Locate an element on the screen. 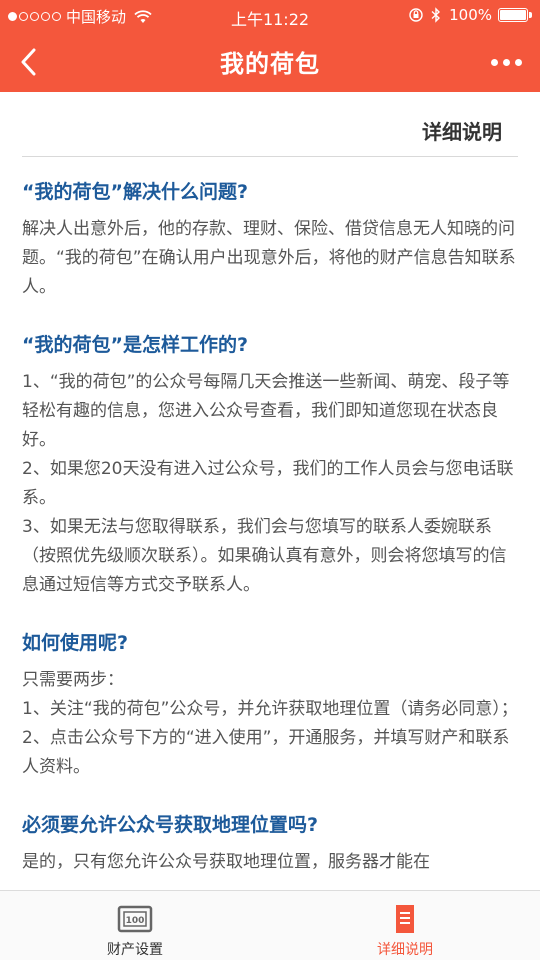 The height and width of the screenshot is (960, 540). navigation-bar: 我的荷包 is located at coordinates (270, 62).